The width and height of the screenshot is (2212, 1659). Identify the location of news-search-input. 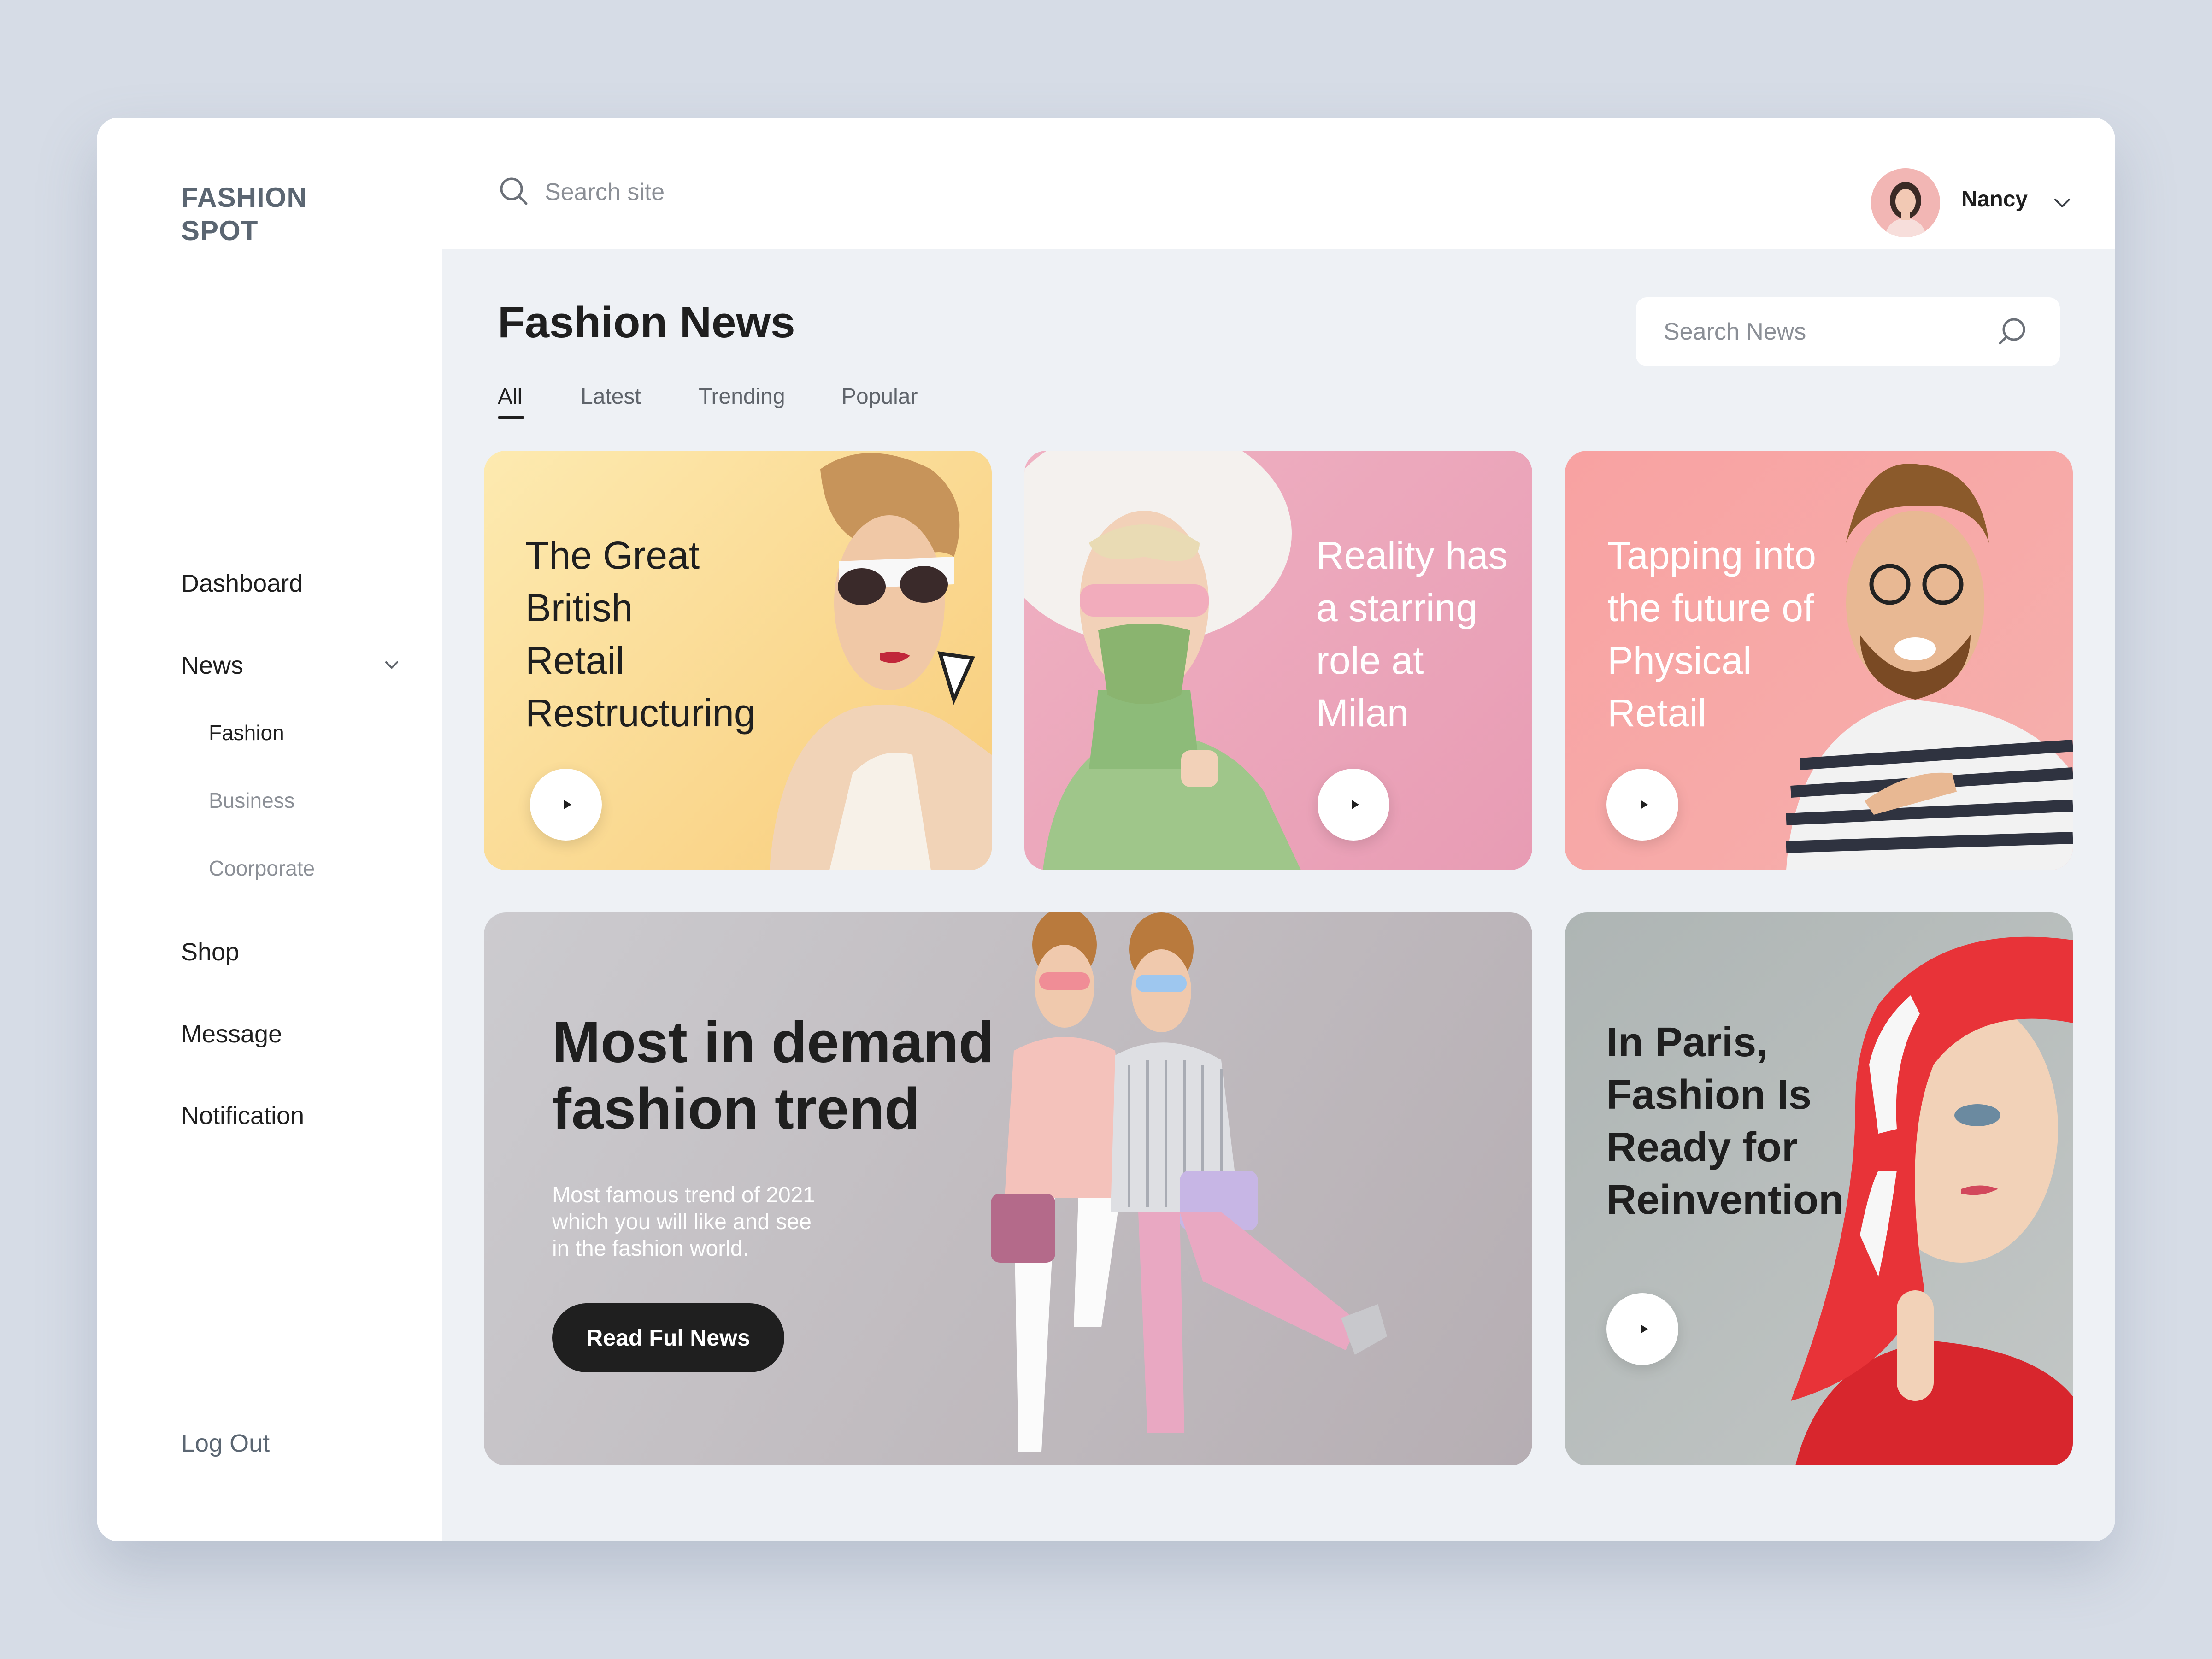
(1820, 332).